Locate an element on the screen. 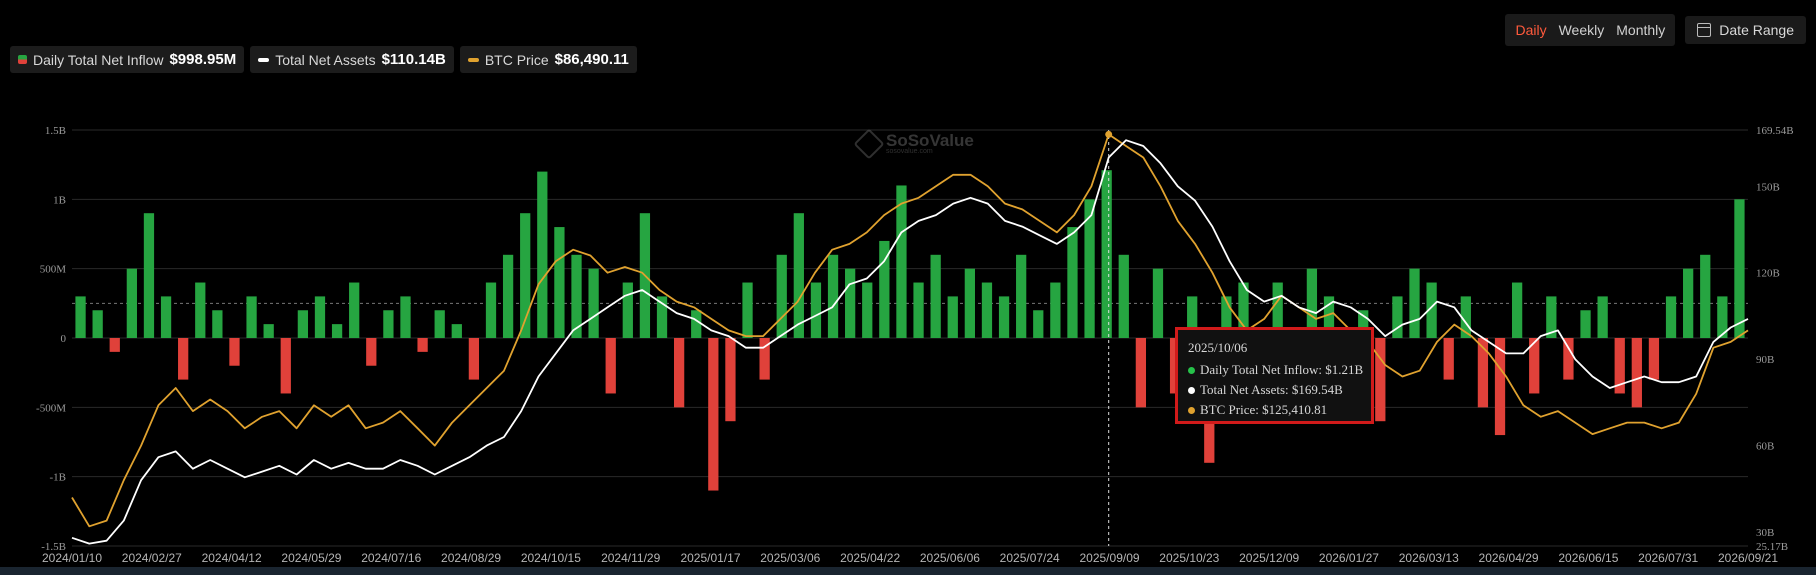 This screenshot has width=1816, height=575. x-tick-label: 2024/11/29 is located at coordinates (630, 558).